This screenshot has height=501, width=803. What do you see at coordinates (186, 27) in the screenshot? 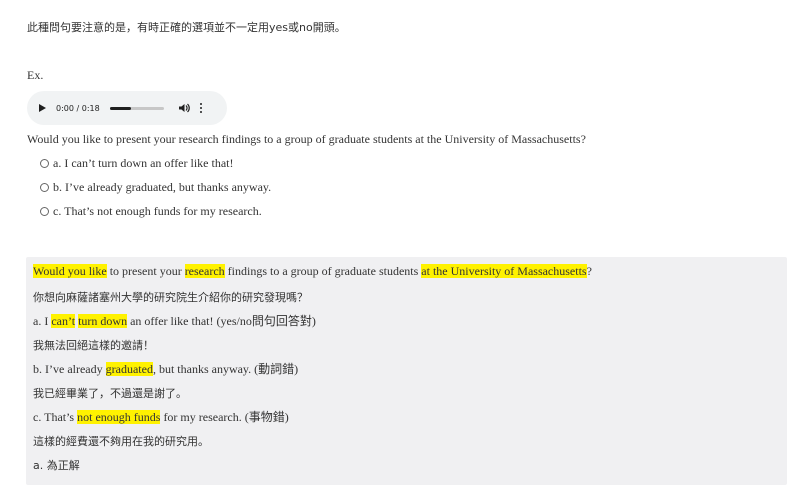
I see `intro-note: 此種問句要注意的是，有時正確的選項並不一定用yes或no開頭。` at bounding box center [186, 27].